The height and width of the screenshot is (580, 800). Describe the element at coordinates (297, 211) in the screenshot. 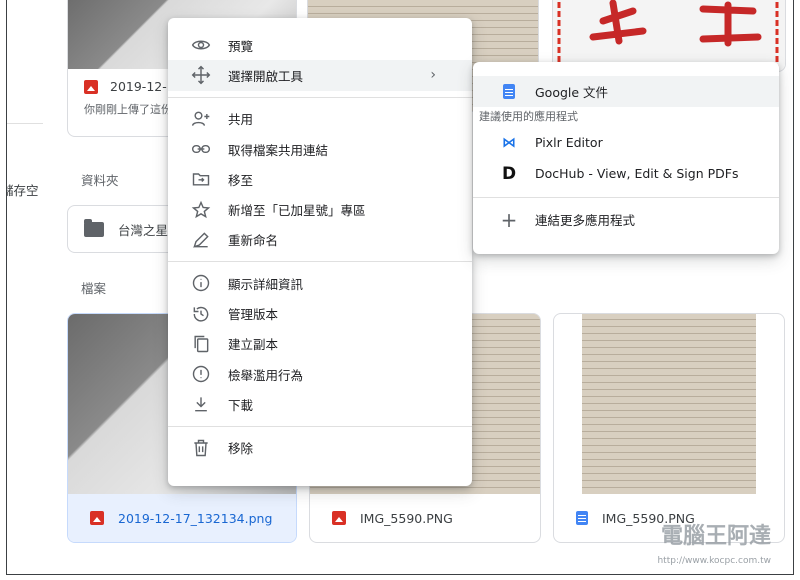

I see `menu-item-label: 新增至「已加星號」專區` at that location.